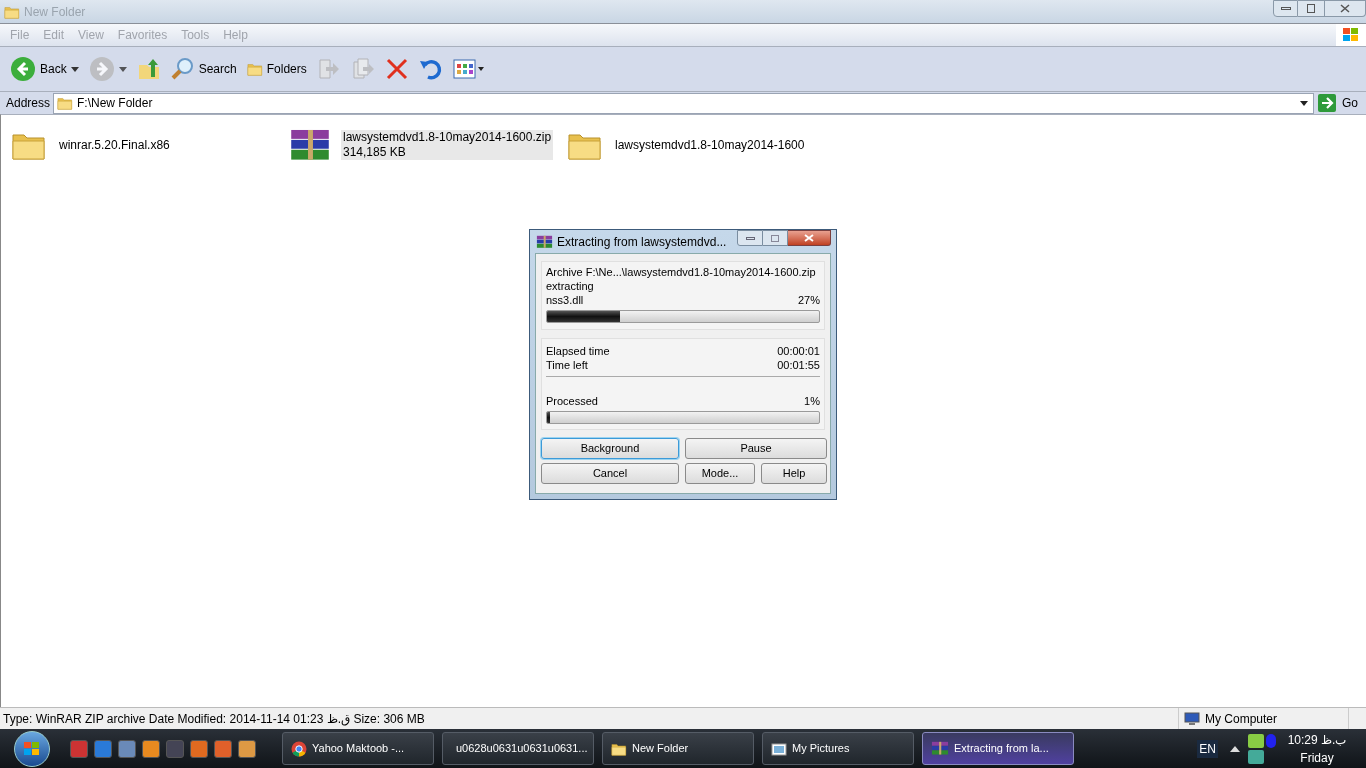 The image size is (1366, 768). What do you see at coordinates (375, 152) in the screenshot?
I see `file-size: 314,185 KB` at bounding box center [375, 152].